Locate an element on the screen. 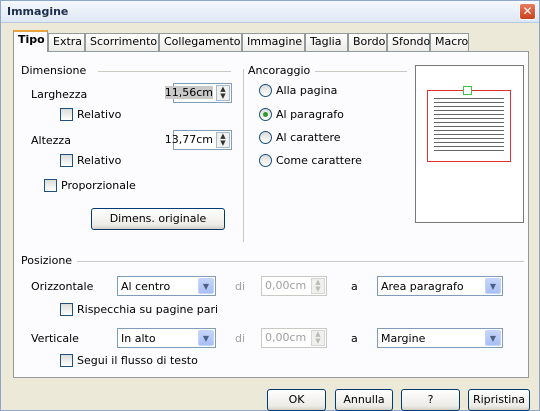  altezza-label: Altezza is located at coordinates (51, 140).